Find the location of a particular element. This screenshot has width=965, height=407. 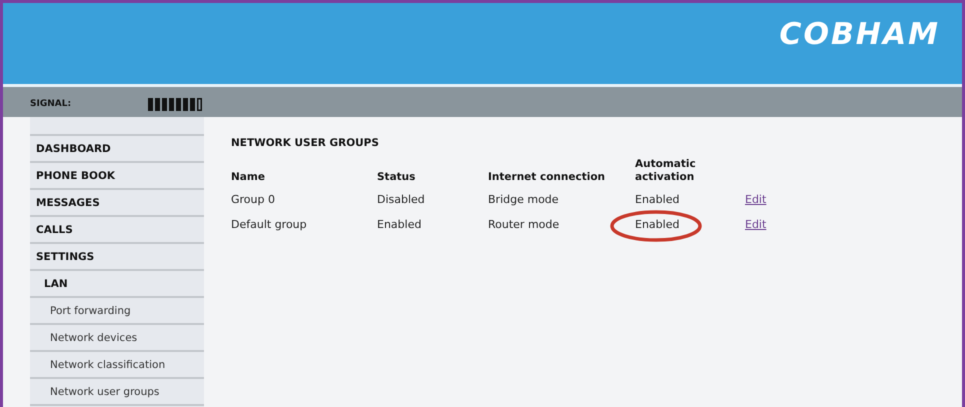

sidebar-item: Network classification is located at coordinates (117, 365).